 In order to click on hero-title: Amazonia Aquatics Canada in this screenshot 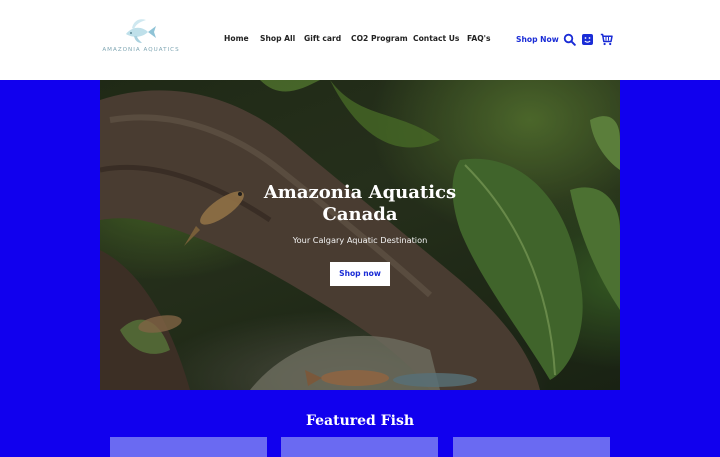, I will do `click(360, 203)`.